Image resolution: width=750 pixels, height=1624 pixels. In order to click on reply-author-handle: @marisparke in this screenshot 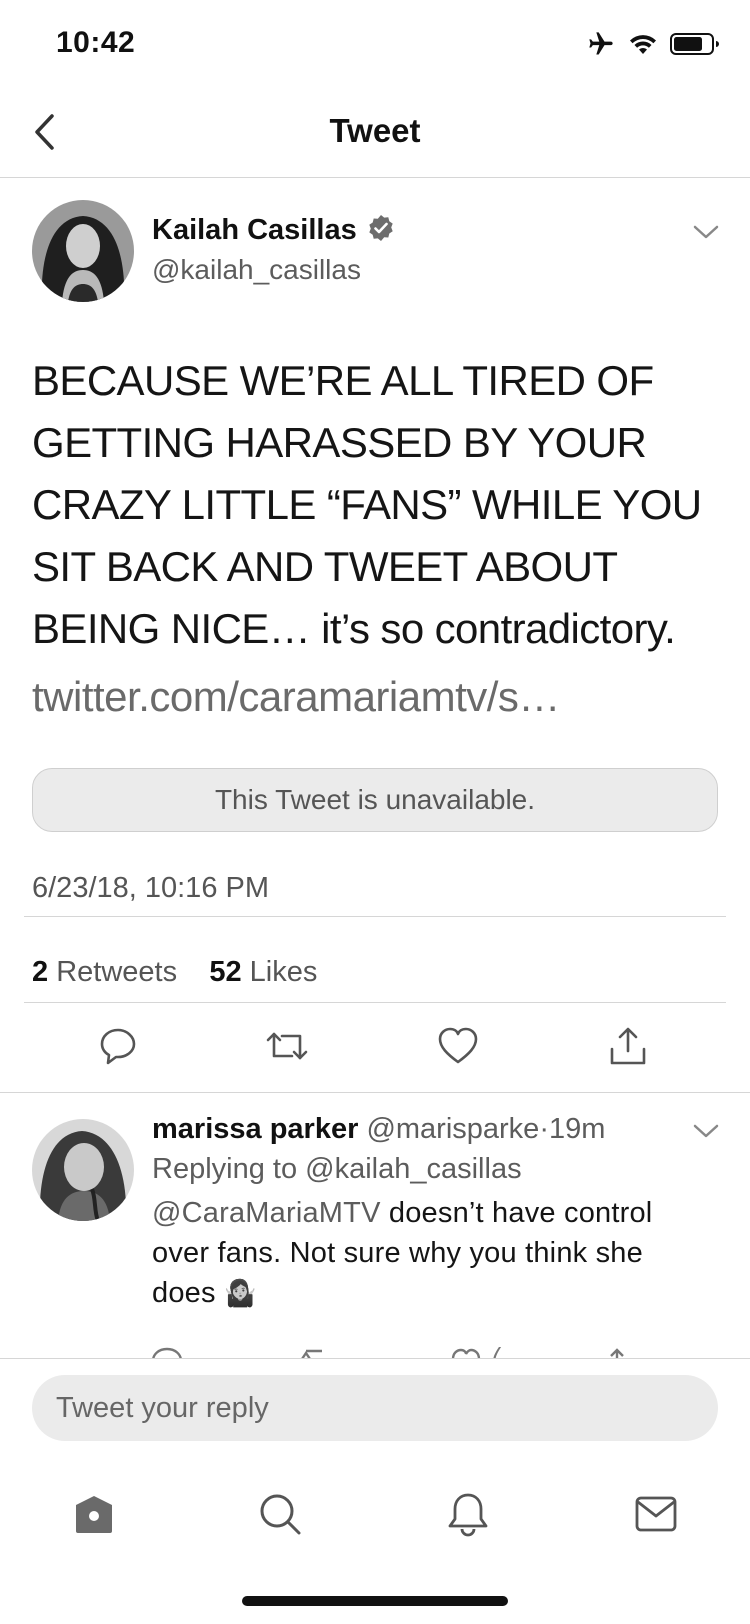, I will do `click(452, 1129)`.